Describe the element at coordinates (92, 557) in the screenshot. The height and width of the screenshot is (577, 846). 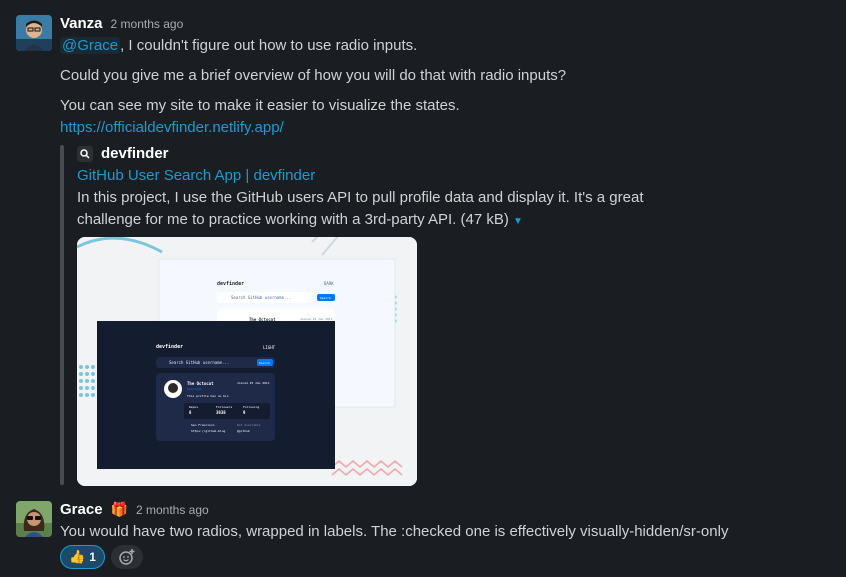
I see `reaction-count: 1` at that location.